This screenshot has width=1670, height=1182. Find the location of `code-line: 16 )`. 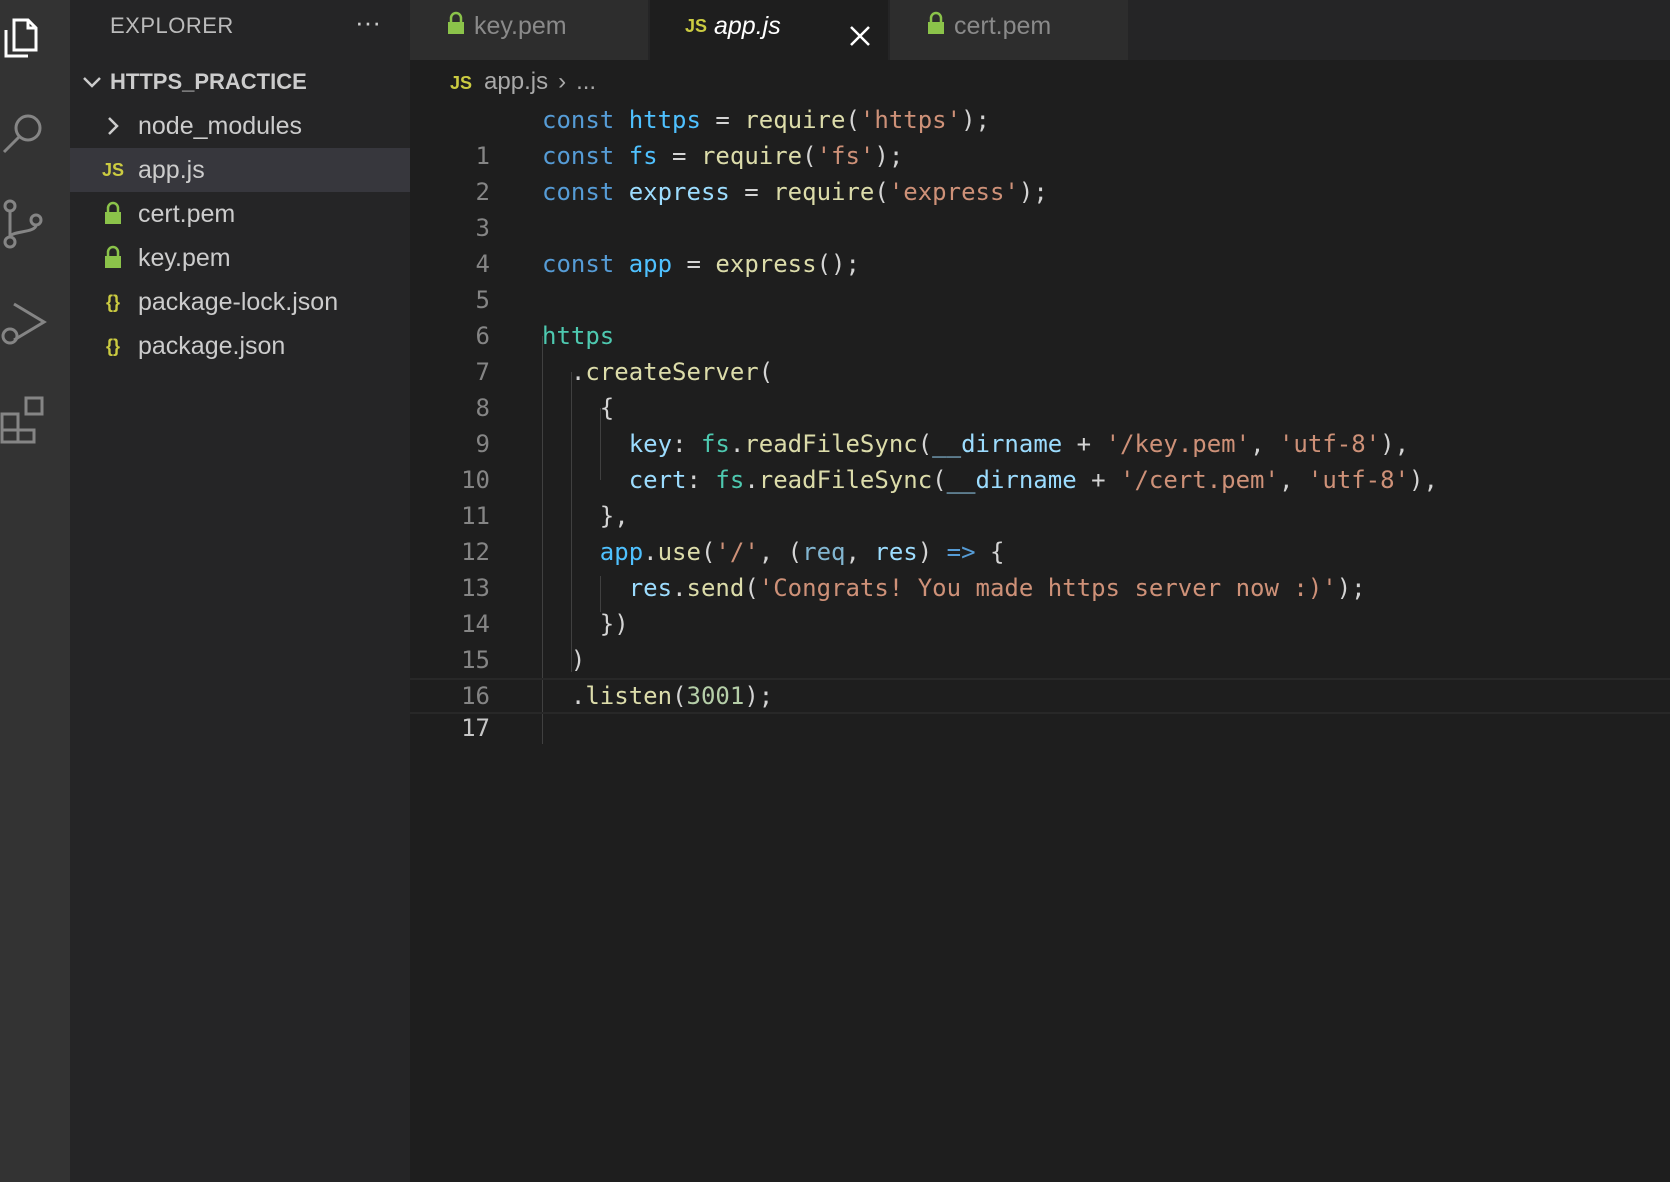

code-line: 16 ) is located at coordinates (1040, 676).